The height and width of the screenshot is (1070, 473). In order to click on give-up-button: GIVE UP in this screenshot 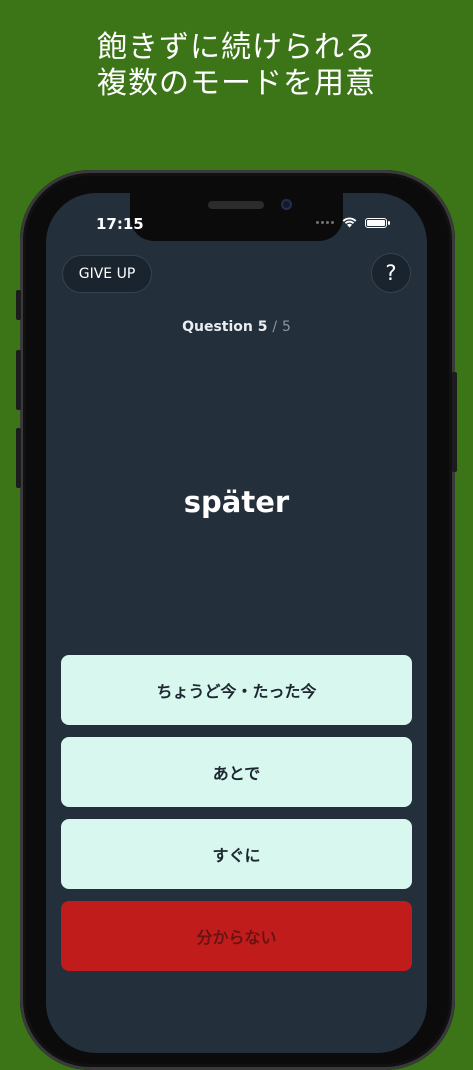, I will do `click(107, 274)`.